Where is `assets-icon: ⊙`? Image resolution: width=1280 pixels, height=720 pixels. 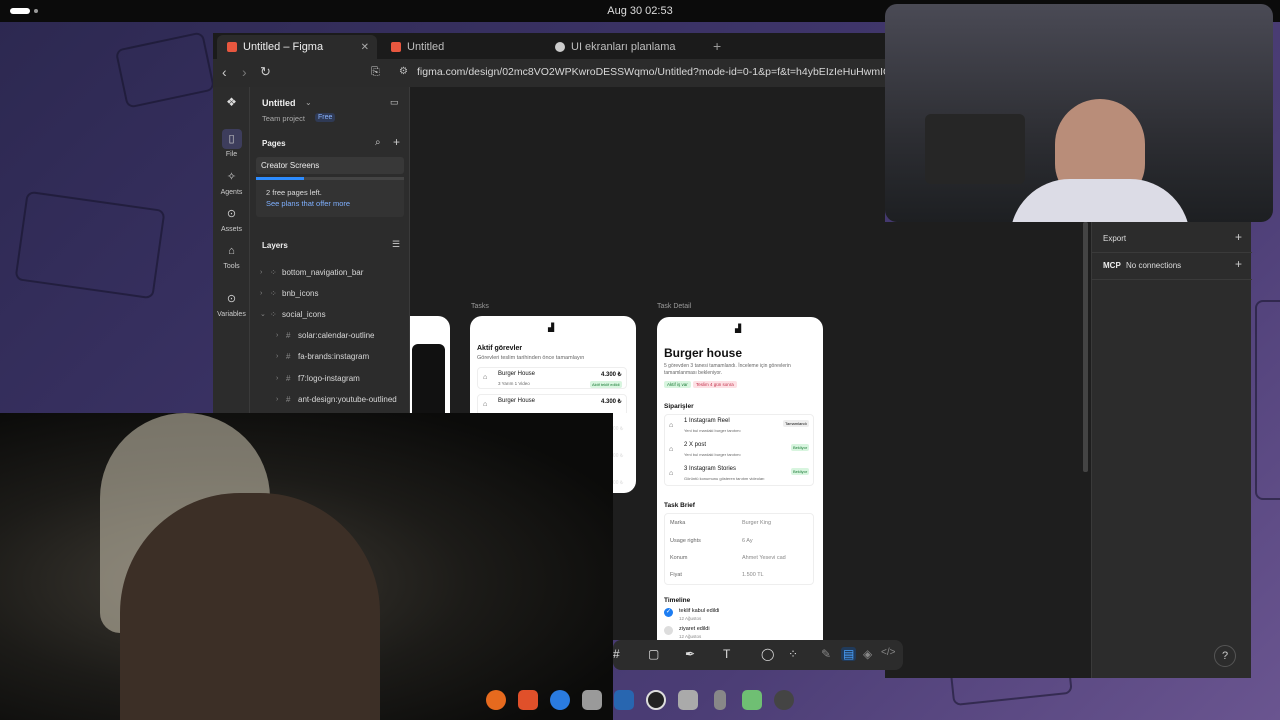
assets-icon: ⊙ is located at coordinates (231, 214).